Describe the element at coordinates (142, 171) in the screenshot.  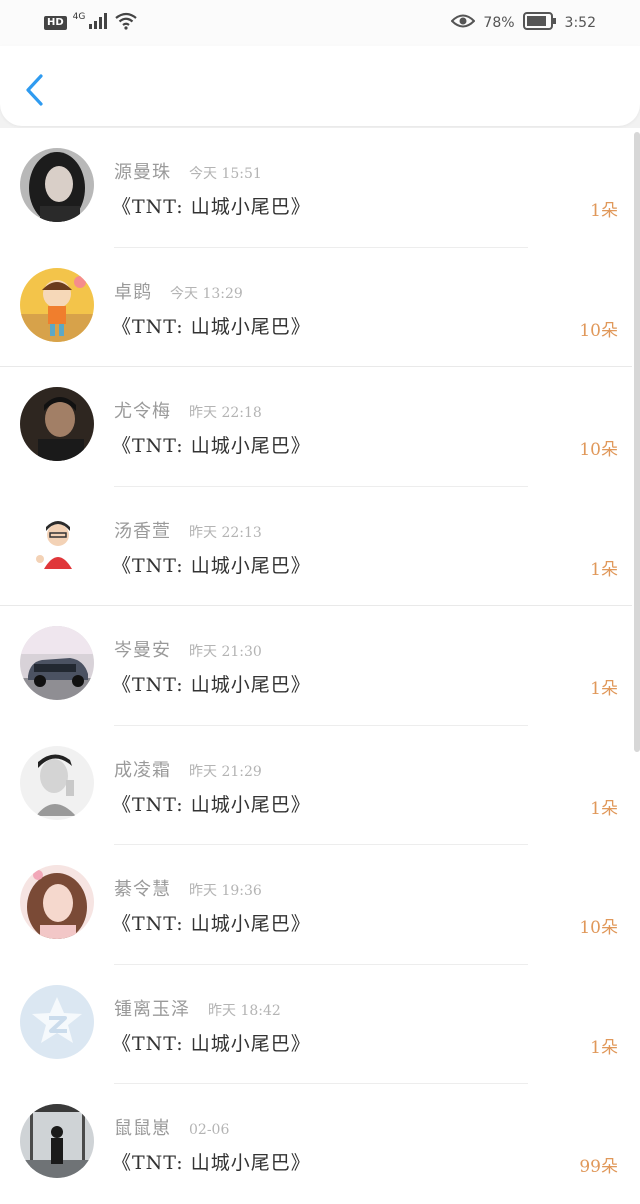
I see `user-name: 源曼珠` at that location.